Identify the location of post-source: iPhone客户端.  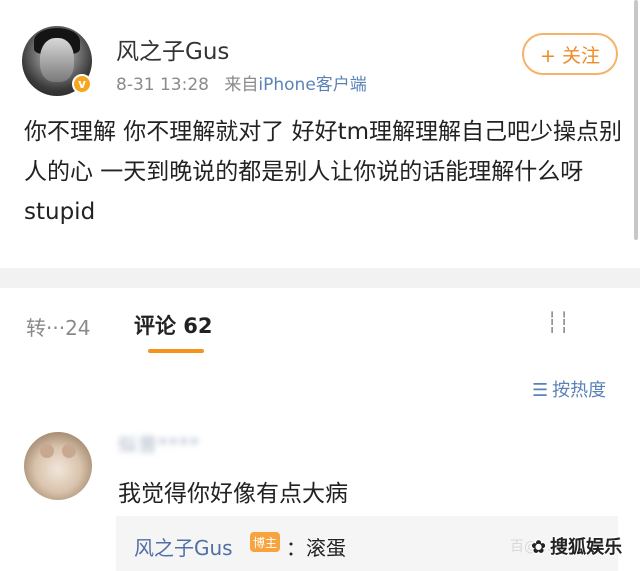
(312, 85).